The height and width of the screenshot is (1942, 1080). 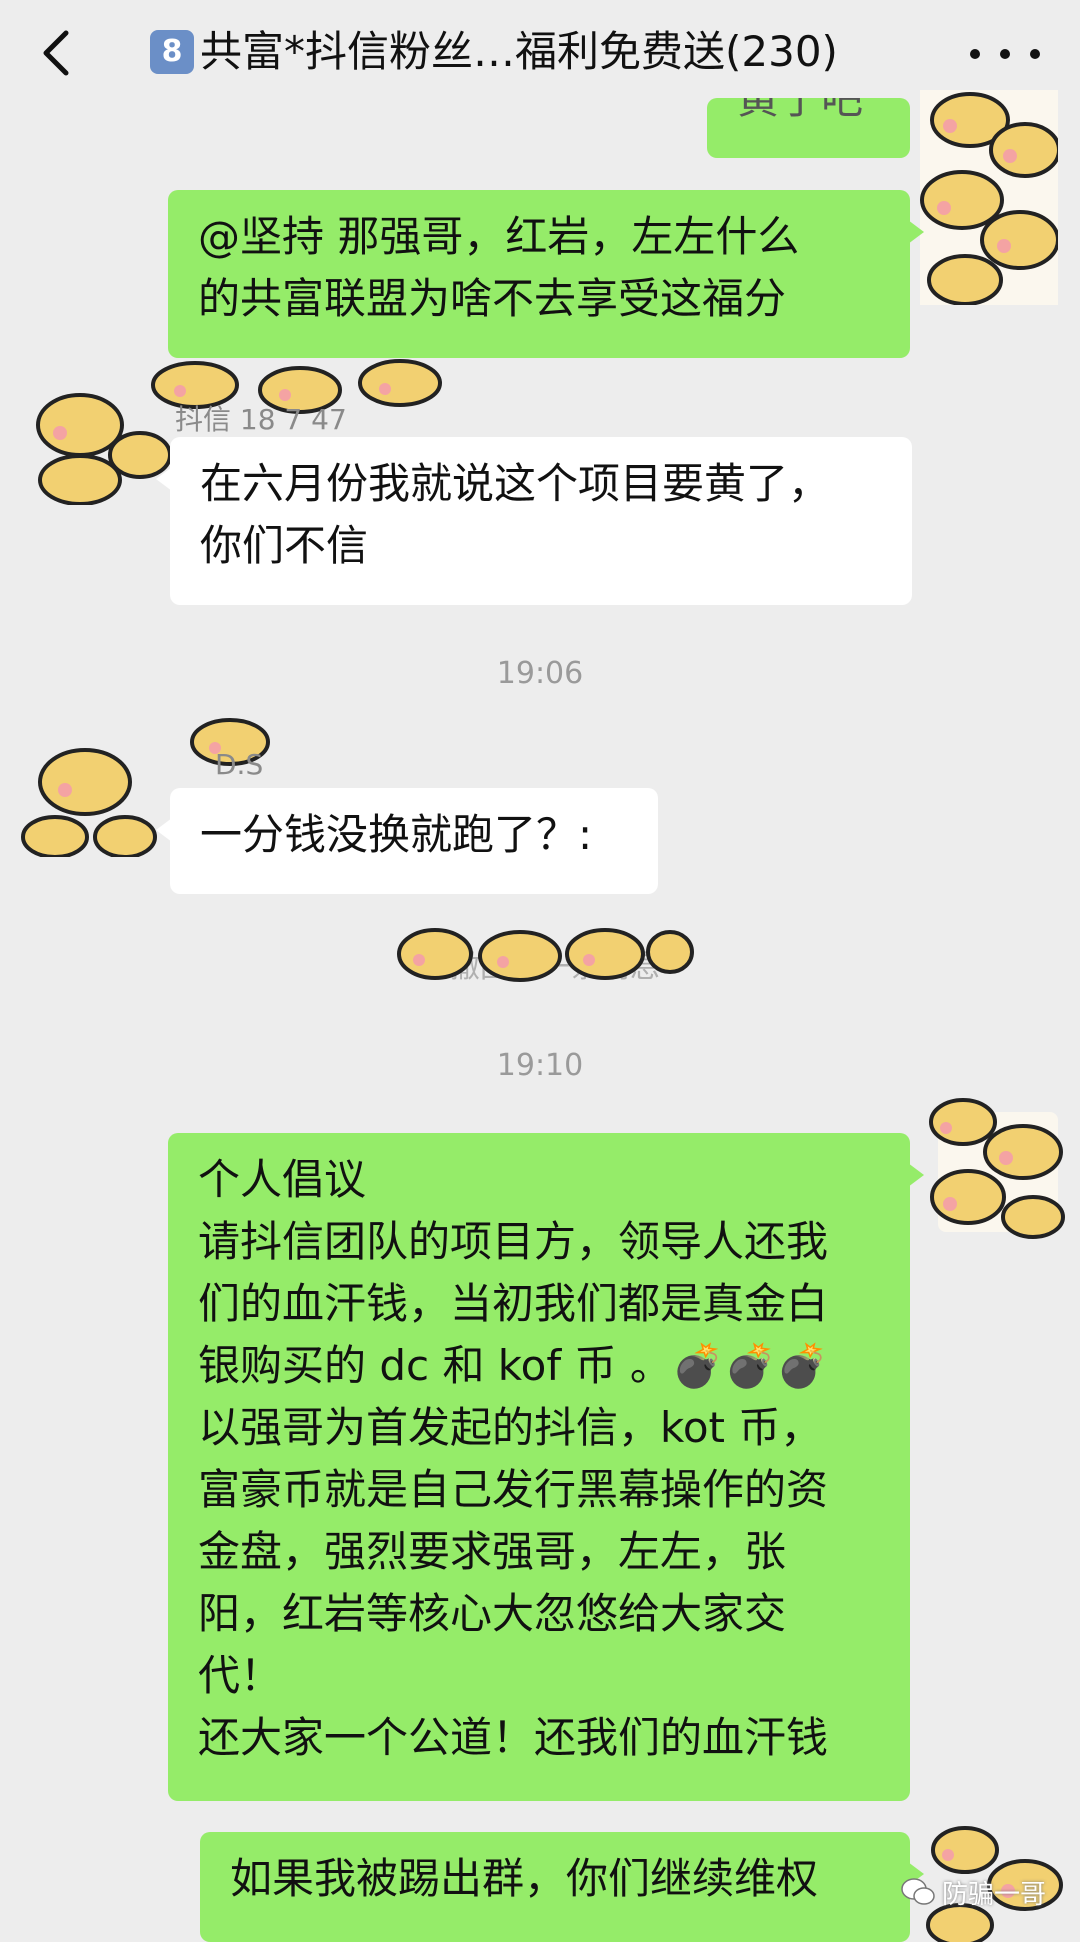 What do you see at coordinates (510, 1427) in the screenshot?
I see `message-line: 以强哥为首发起的抖信，kot 币，` at bounding box center [510, 1427].